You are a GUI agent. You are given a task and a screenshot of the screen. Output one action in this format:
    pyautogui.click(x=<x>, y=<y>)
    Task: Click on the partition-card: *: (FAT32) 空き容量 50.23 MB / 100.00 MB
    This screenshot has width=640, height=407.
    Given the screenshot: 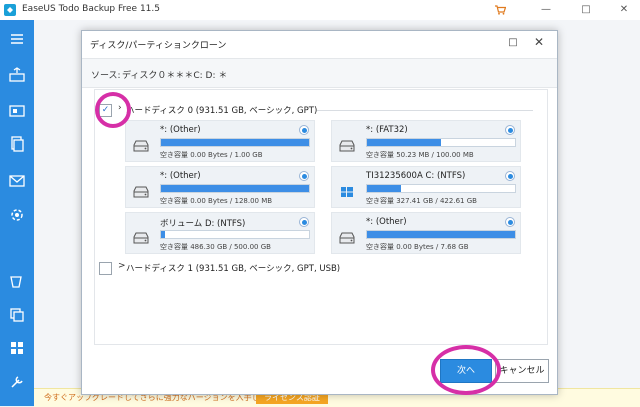 What is the action you would take?
    pyautogui.click(x=426, y=141)
    